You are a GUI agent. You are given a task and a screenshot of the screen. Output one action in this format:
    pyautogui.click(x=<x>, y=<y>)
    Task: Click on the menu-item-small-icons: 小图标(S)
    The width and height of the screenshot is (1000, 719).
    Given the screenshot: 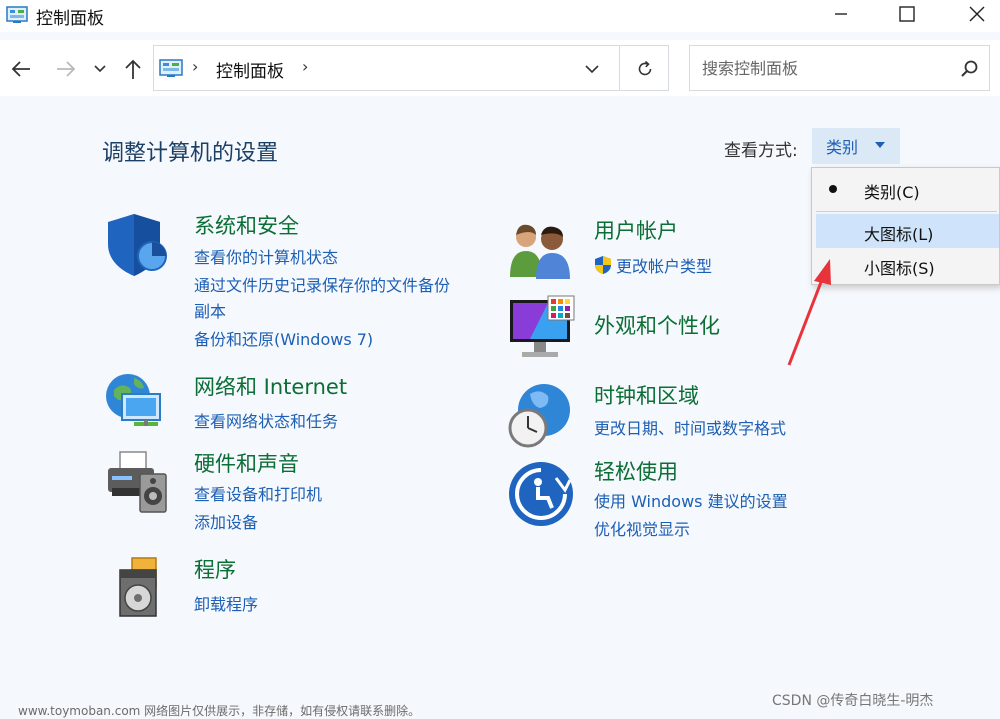 What is the action you would take?
    pyautogui.click(x=907, y=265)
    